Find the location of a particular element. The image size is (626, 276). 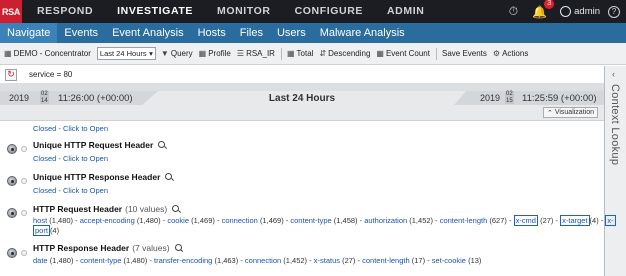

time-range-select: Last 24 Hours ▾ is located at coordinates (126, 53).